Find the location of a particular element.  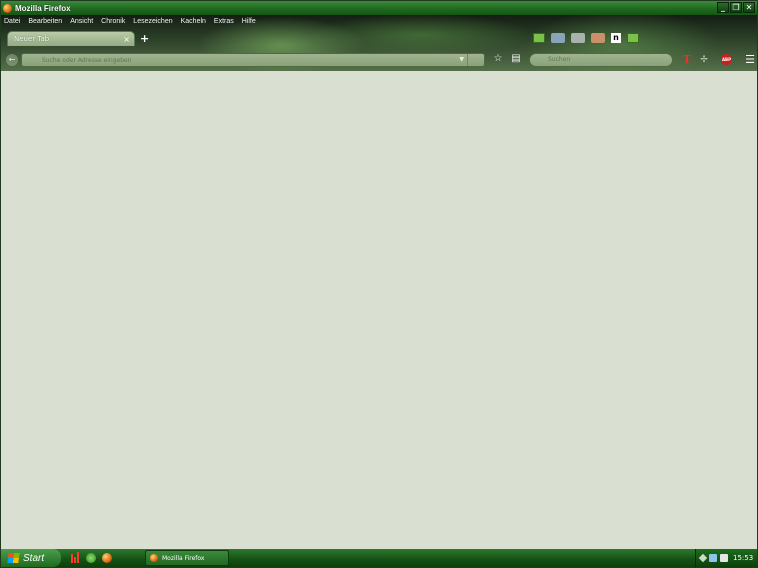

adblock-icon: ABP is located at coordinates (726, 59).